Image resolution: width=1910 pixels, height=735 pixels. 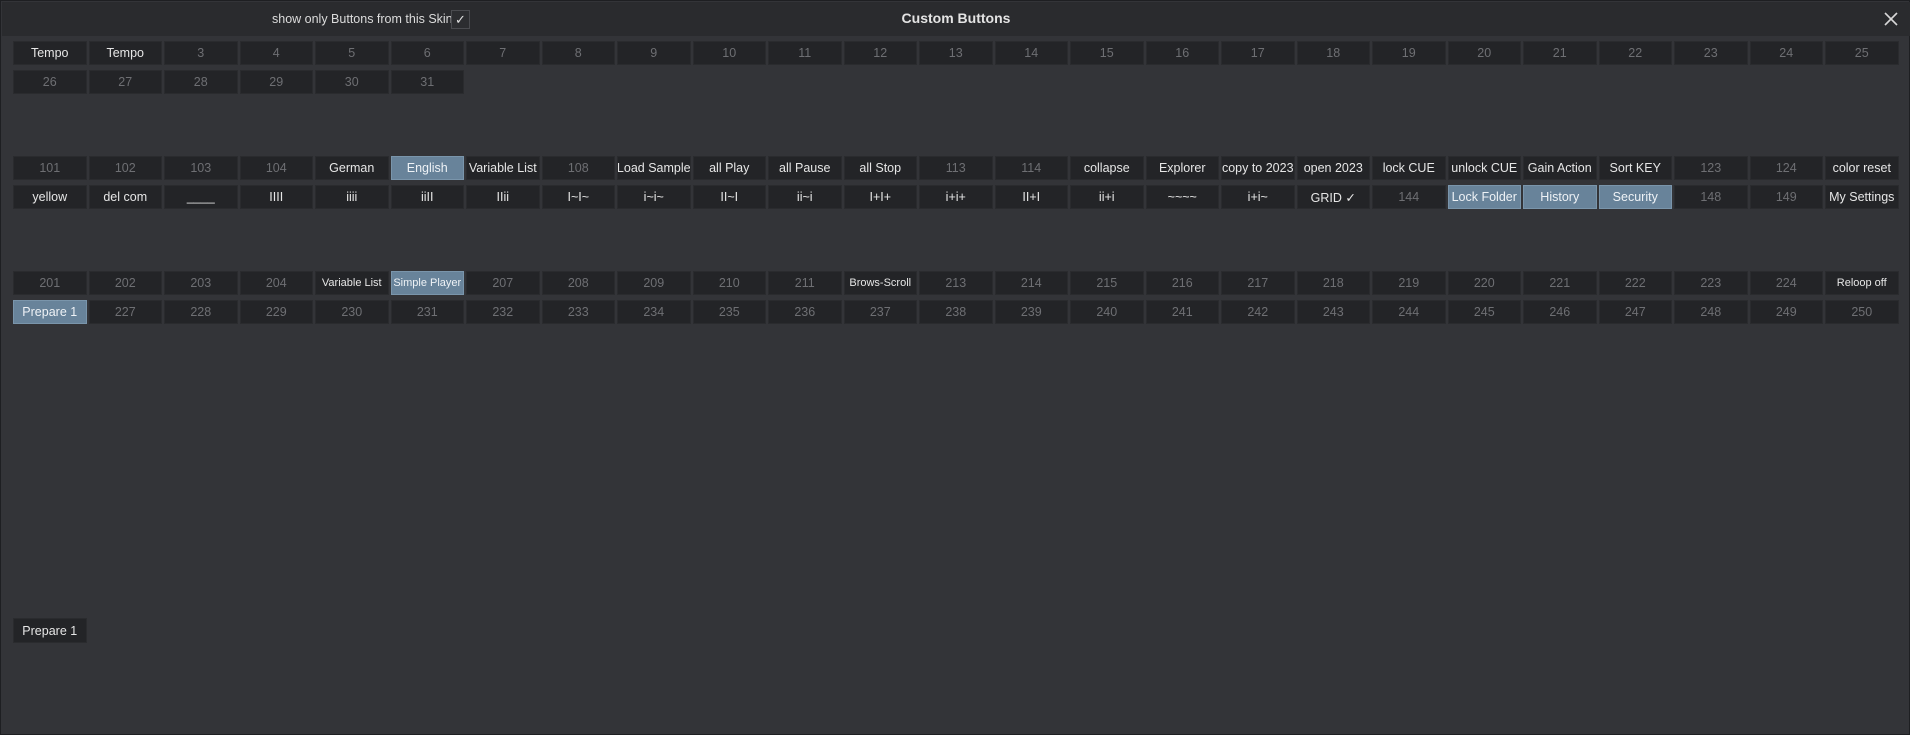 What do you see at coordinates (201, 53) in the screenshot?
I see `custom-button: 3` at bounding box center [201, 53].